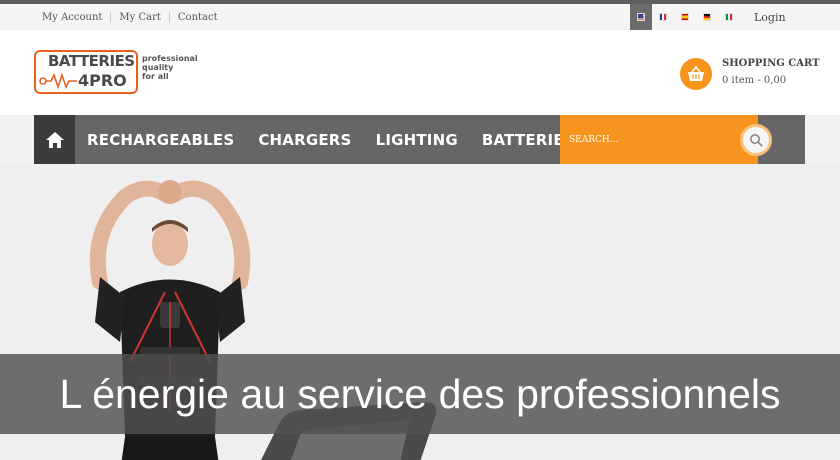 The image size is (840, 460). What do you see at coordinates (91, 61) in the screenshot?
I see `logo-text-batteries: BATTERIES` at bounding box center [91, 61].